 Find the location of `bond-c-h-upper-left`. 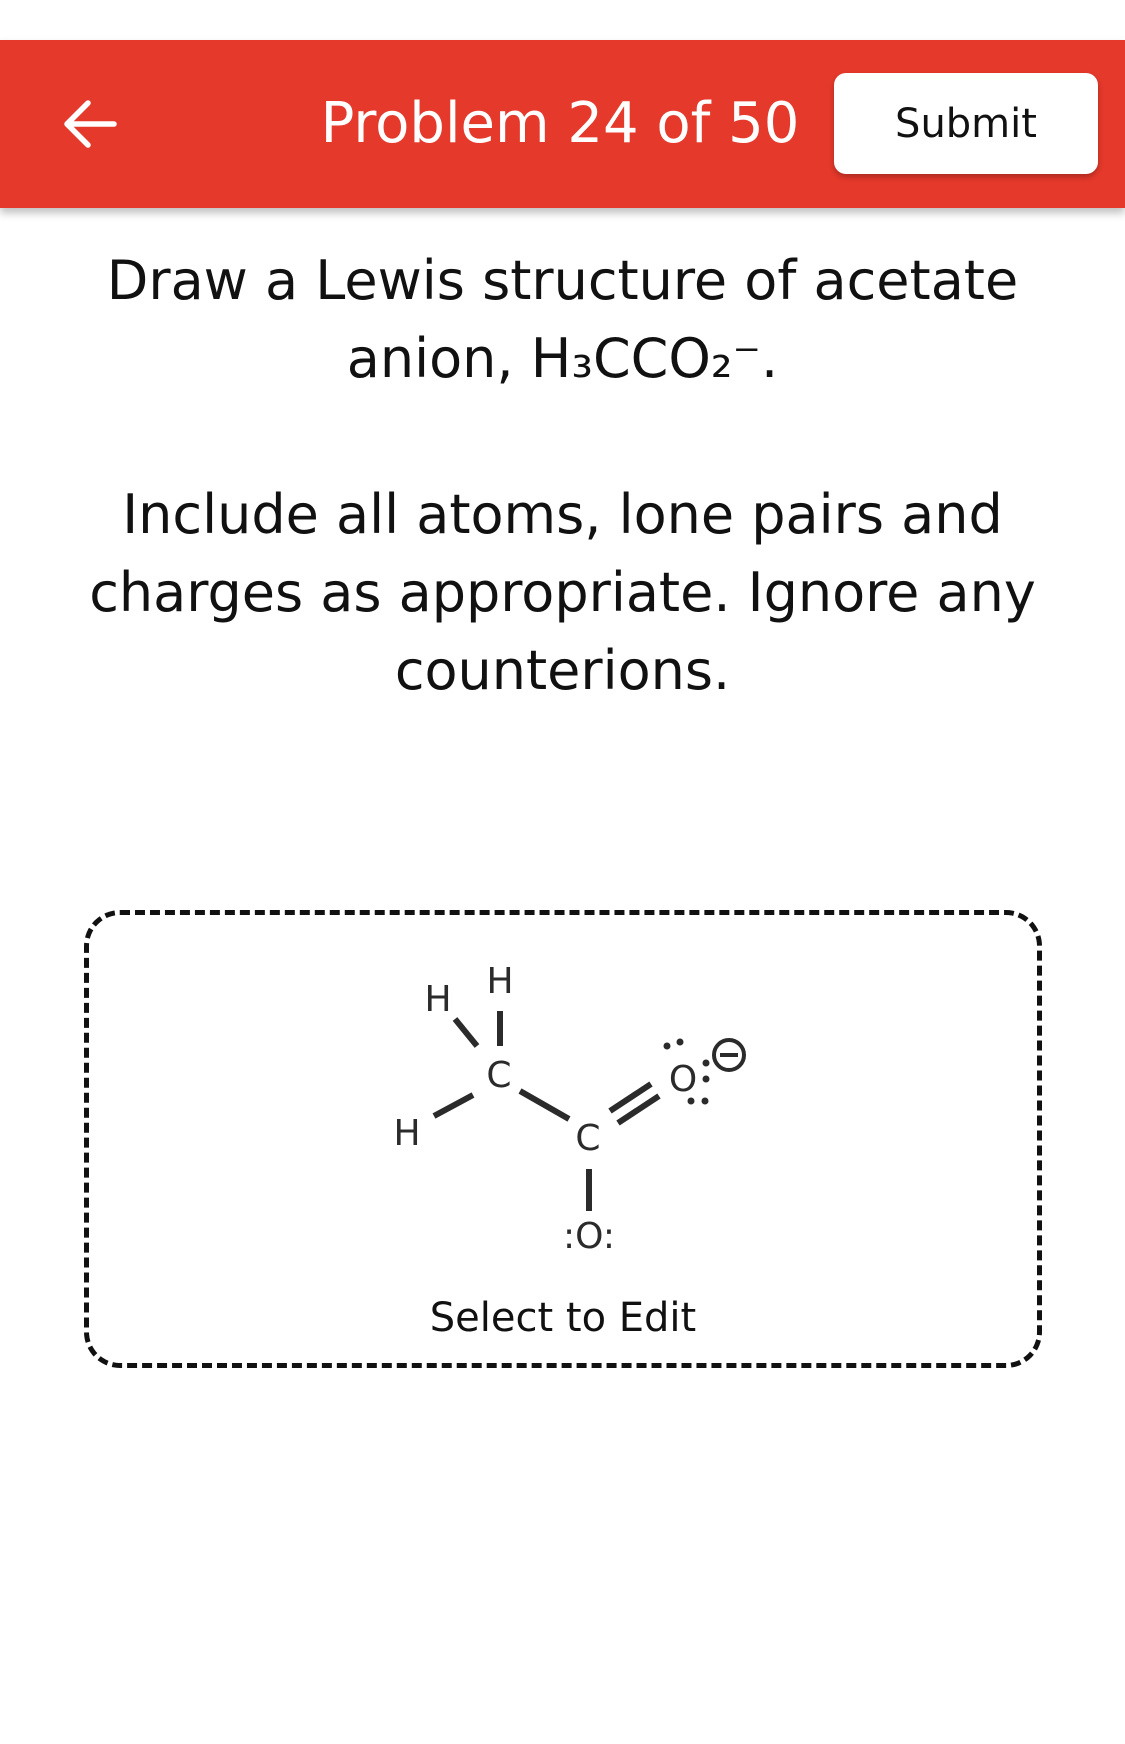

bond-c-h-upper-left is located at coordinates (466, 1032).